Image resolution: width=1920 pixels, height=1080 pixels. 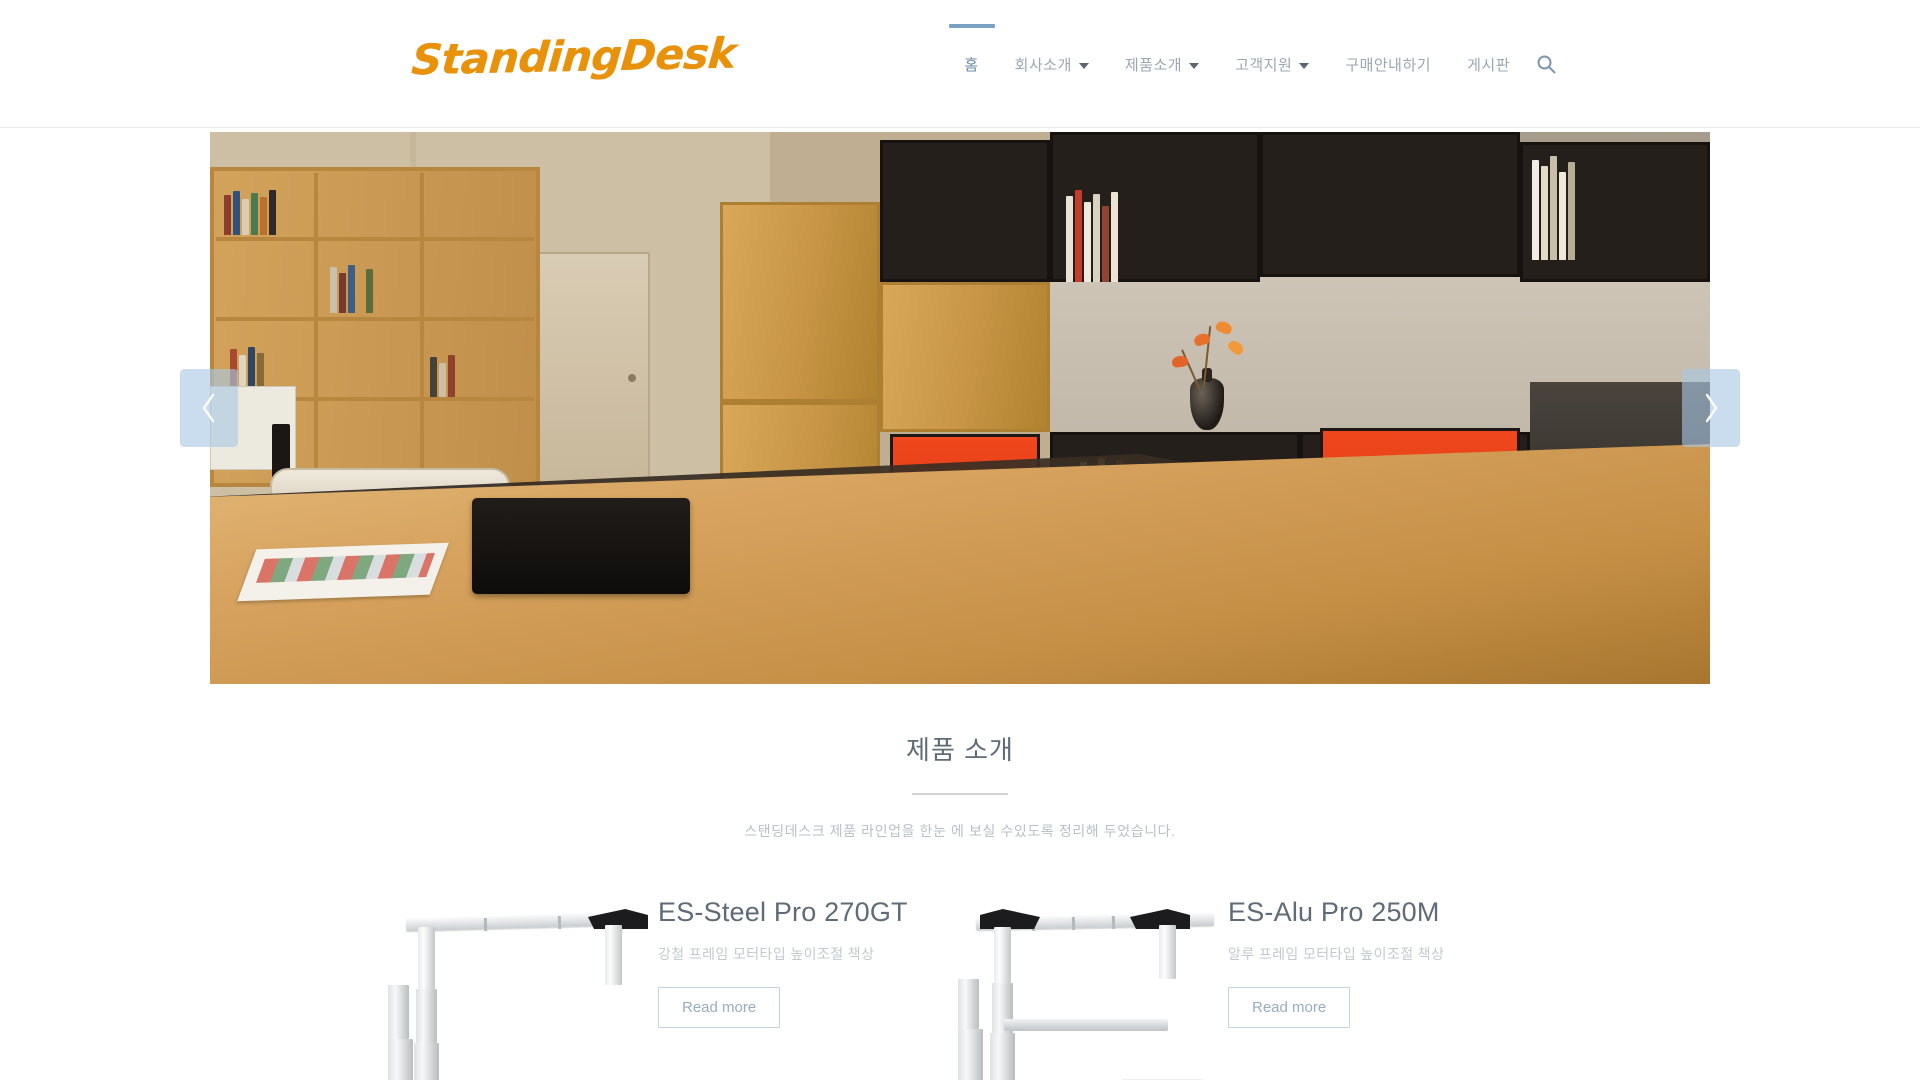 What do you see at coordinates (1549, 64) in the screenshot?
I see `search-icon` at bounding box center [1549, 64].